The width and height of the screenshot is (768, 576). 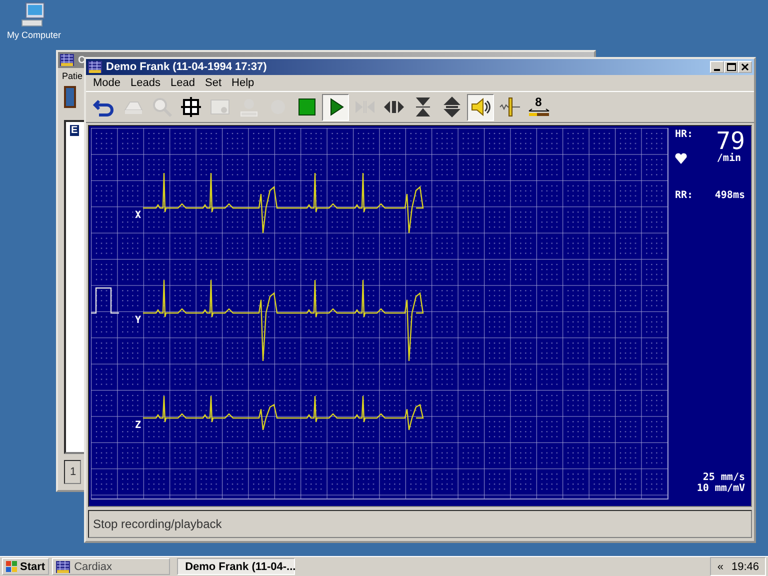 What do you see at coordinates (138, 320) in the screenshot?
I see `lead-label: Y` at bounding box center [138, 320].